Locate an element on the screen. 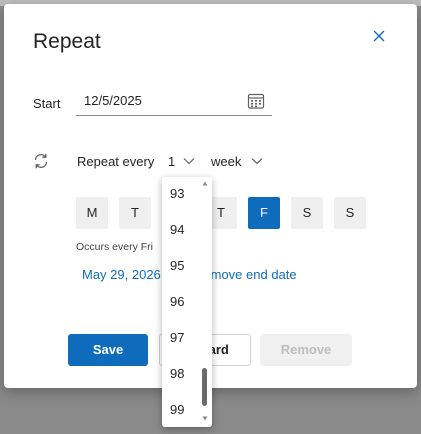  close-button is located at coordinates (379, 36).